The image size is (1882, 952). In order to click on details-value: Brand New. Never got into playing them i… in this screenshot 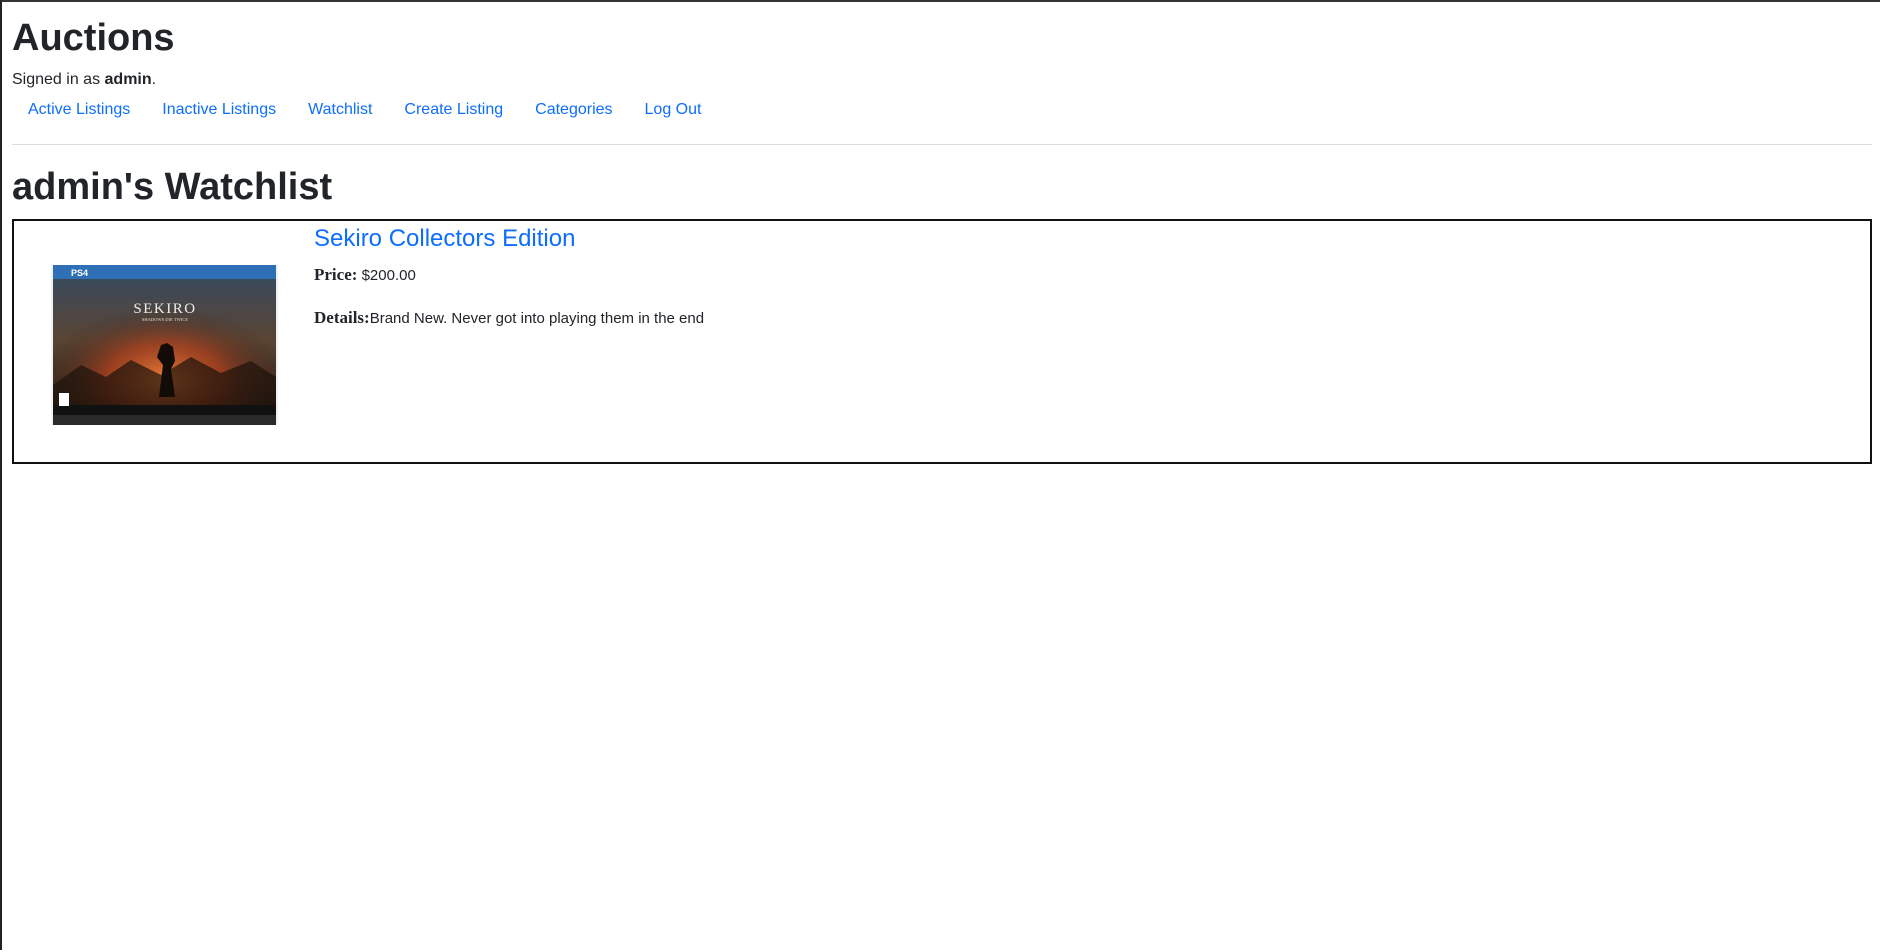, I will do `click(537, 318)`.